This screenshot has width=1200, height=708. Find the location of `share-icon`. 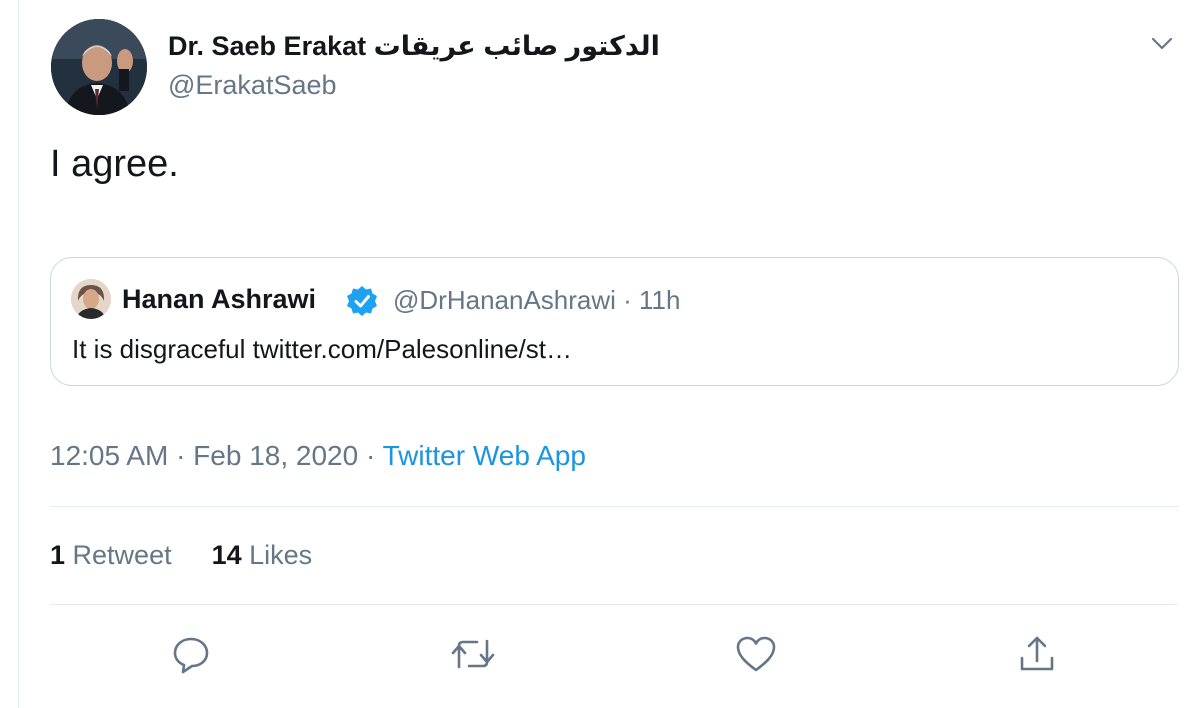

share-icon is located at coordinates (1037, 654).